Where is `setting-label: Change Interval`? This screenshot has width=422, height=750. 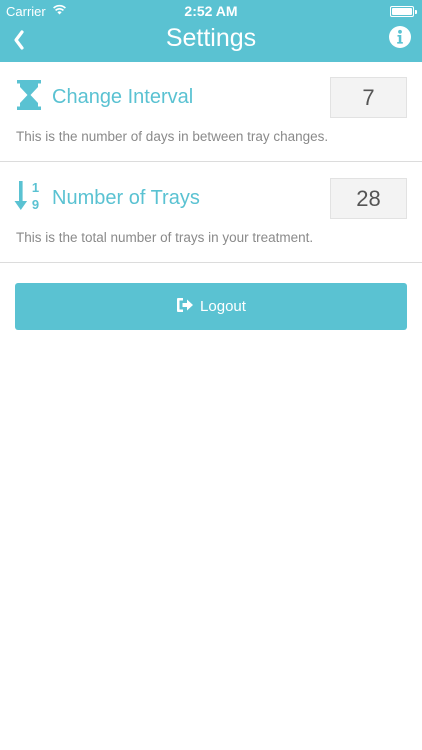 setting-label: Change Interval is located at coordinates (123, 97).